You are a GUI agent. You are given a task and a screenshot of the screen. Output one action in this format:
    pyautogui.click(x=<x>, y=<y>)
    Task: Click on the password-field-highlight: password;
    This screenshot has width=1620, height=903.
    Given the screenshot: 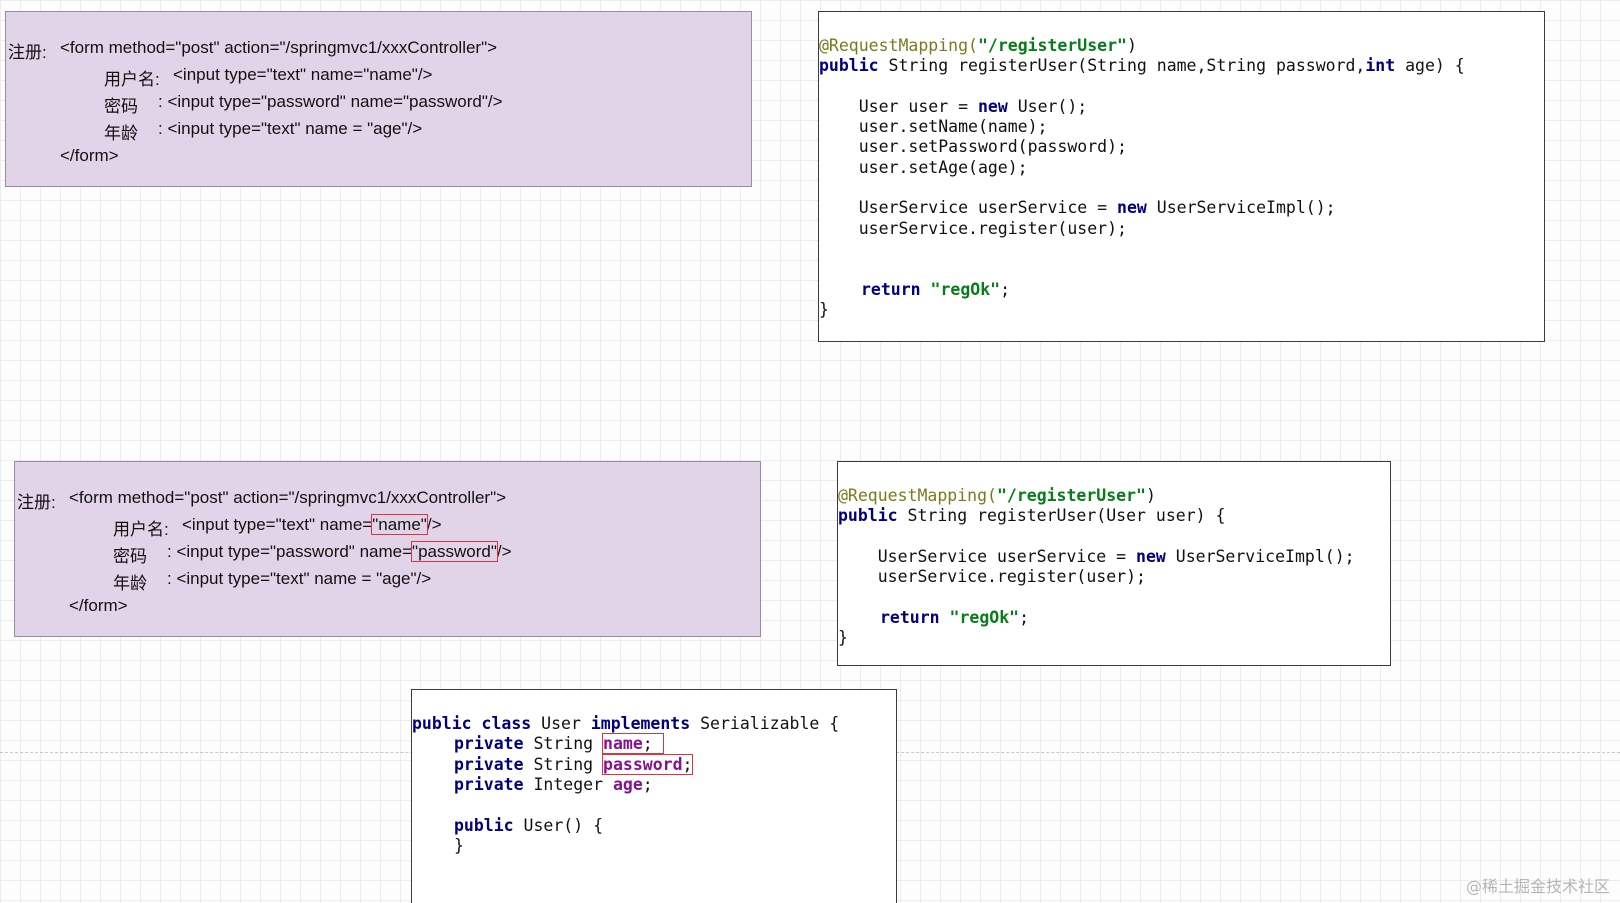 What is the action you would take?
    pyautogui.click(x=648, y=764)
    